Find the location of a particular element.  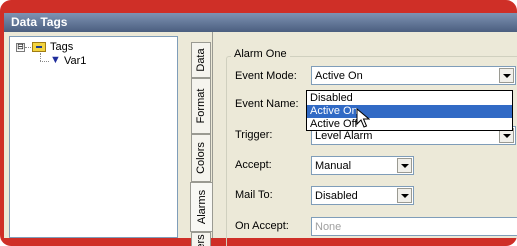

tab-data: Data is located at coordinates (201, 60).